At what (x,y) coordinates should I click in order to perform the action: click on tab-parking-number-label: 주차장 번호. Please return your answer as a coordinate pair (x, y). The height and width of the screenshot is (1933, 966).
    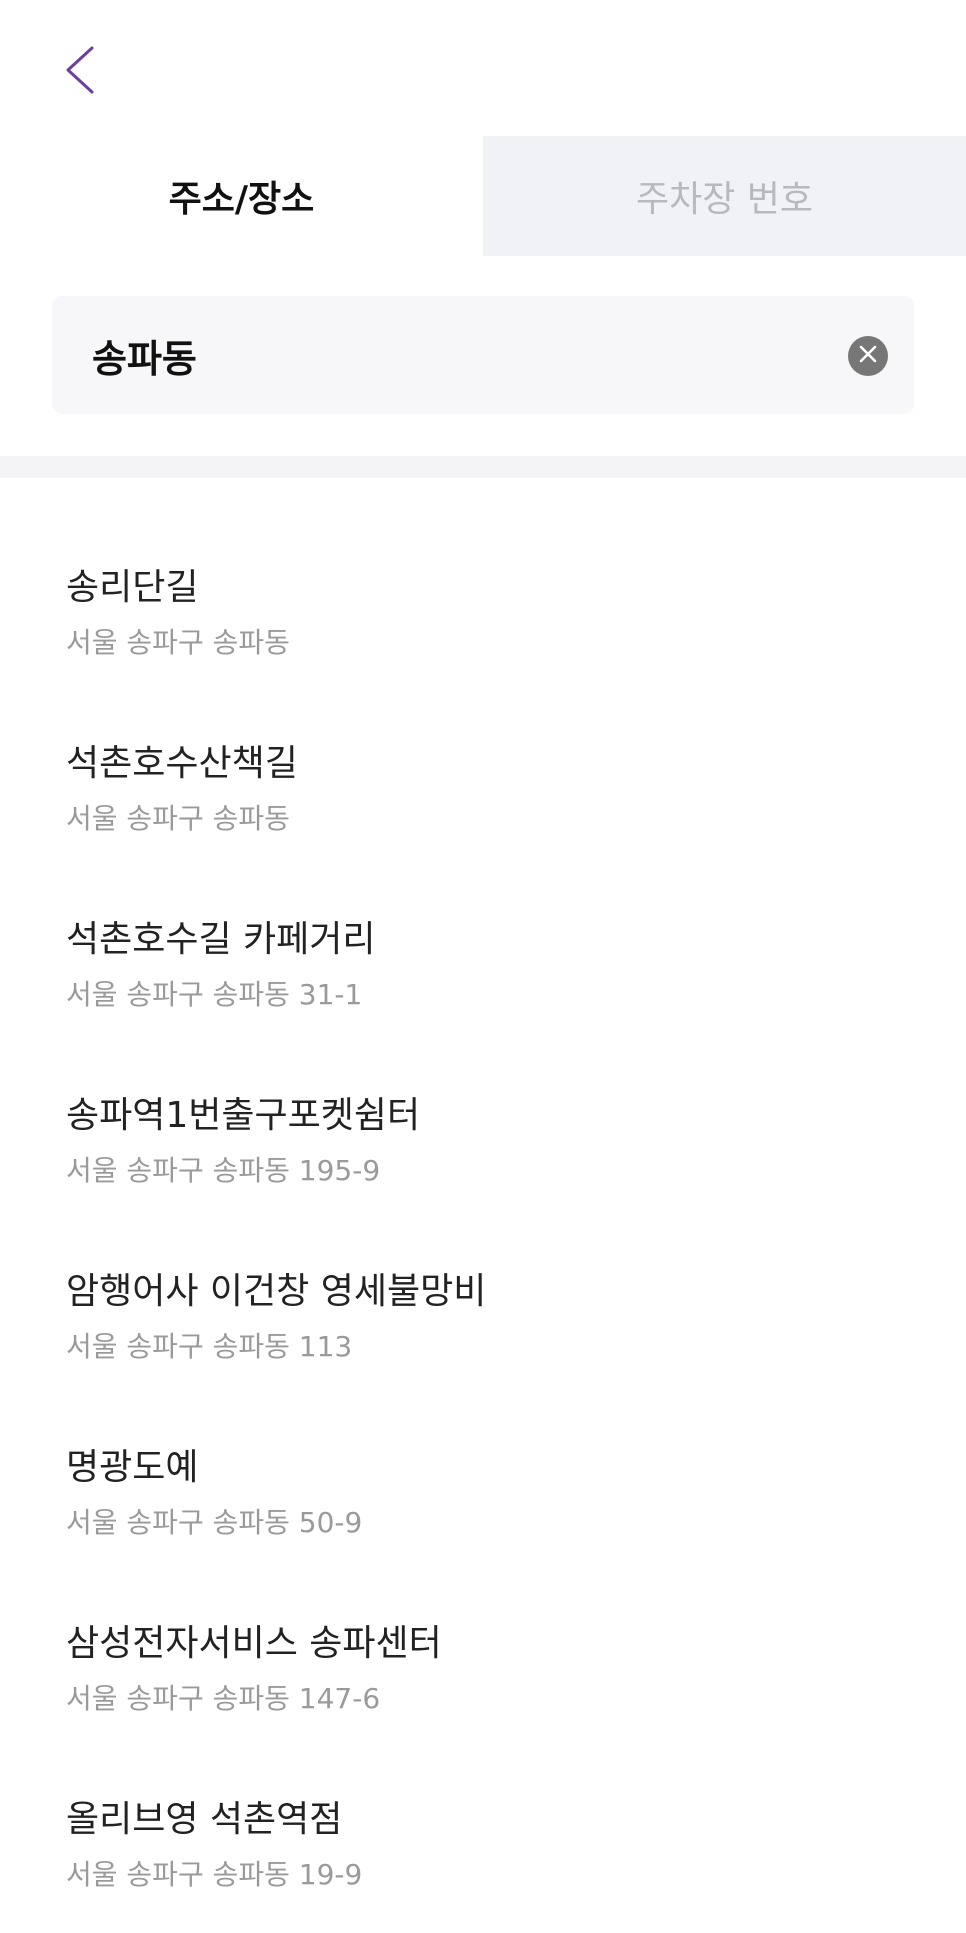
    Looking at the image, I should click on (724, 199).